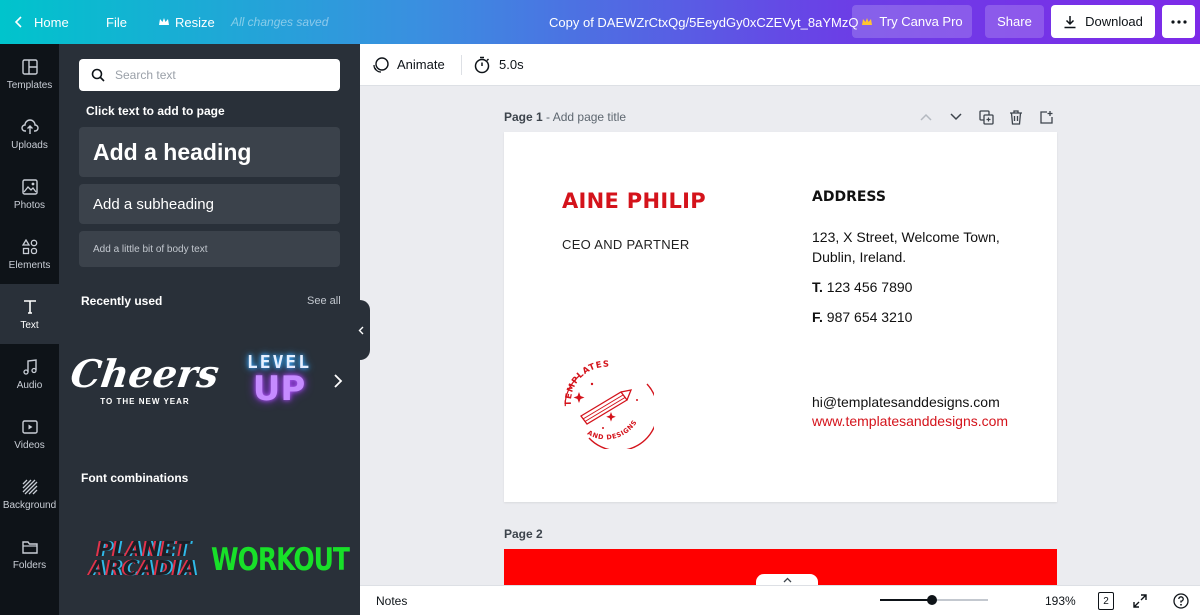 The height and width of the screenshot is (615, 1200). I want to click on phone-number: 123 456 7890, so click(869, 287).